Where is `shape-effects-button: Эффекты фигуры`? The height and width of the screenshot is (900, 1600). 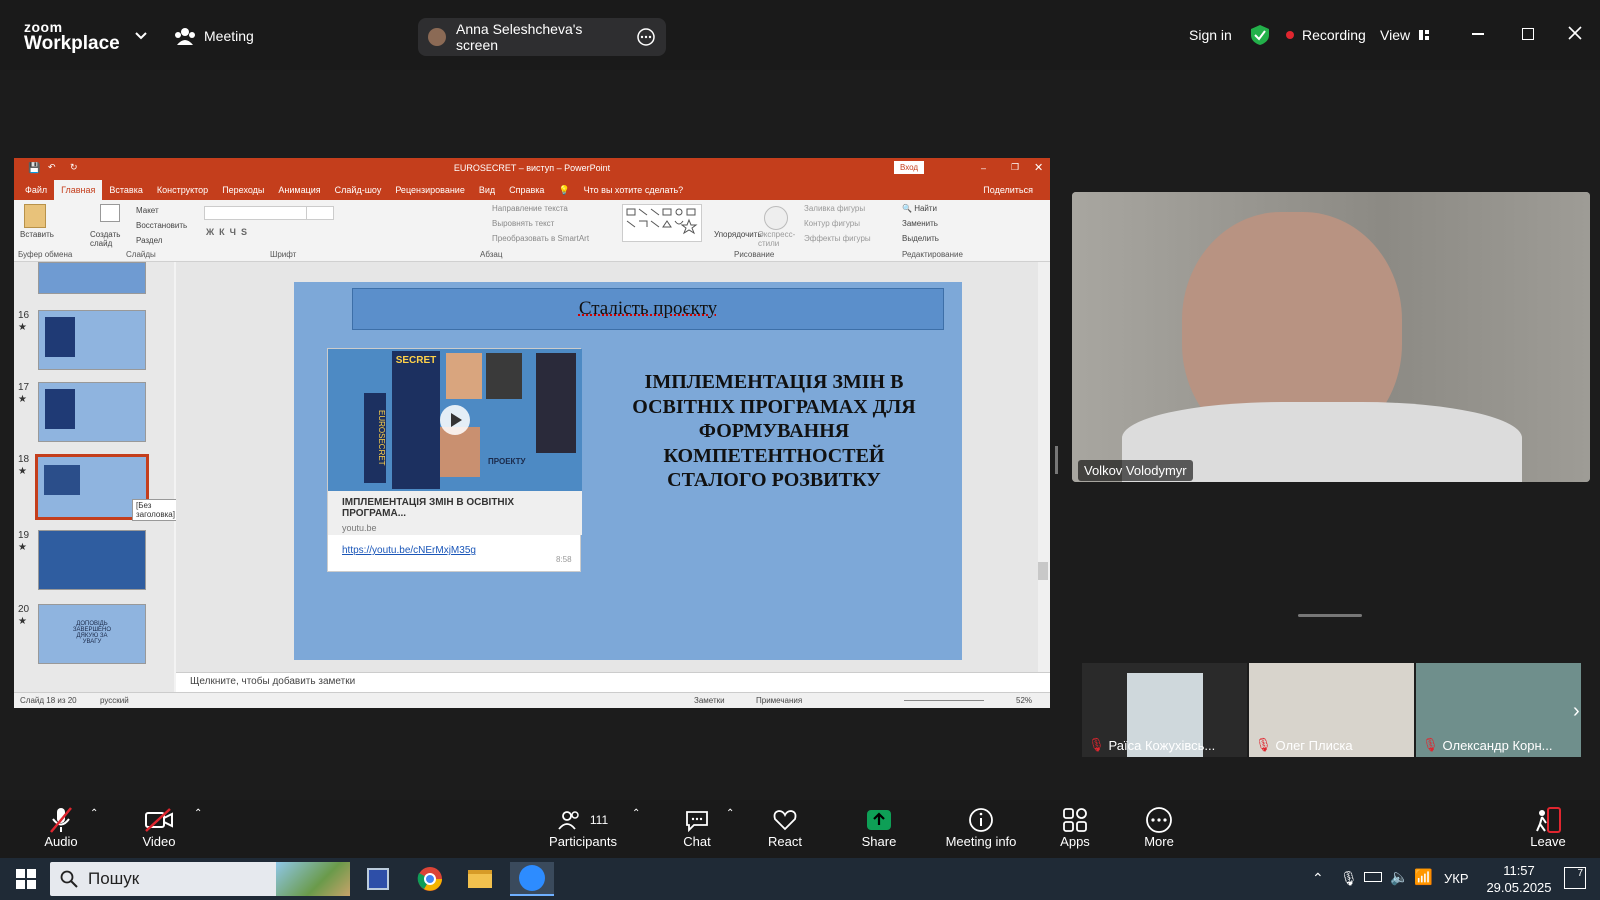 shape-effects-button: Эффекты фигуры is located at coordinates (837, 238).